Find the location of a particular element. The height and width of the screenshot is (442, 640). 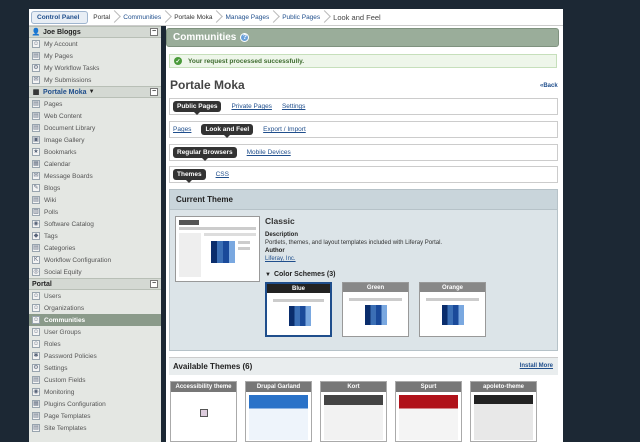

tab-regular-browsers: Regular Browsers is located at coordinates (205, 154).